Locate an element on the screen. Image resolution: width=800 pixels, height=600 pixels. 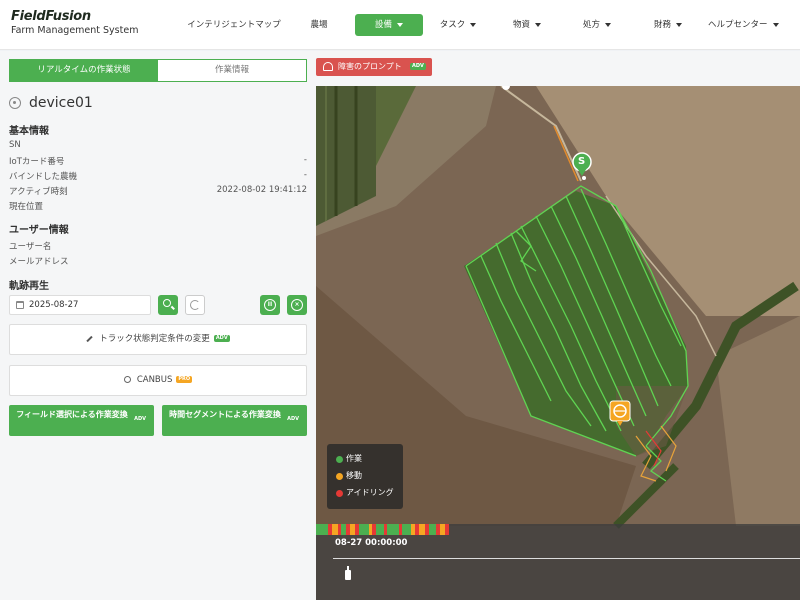
field-select-convert-label: フィールド選択による作業変換 is located at coordinates (72, 414).